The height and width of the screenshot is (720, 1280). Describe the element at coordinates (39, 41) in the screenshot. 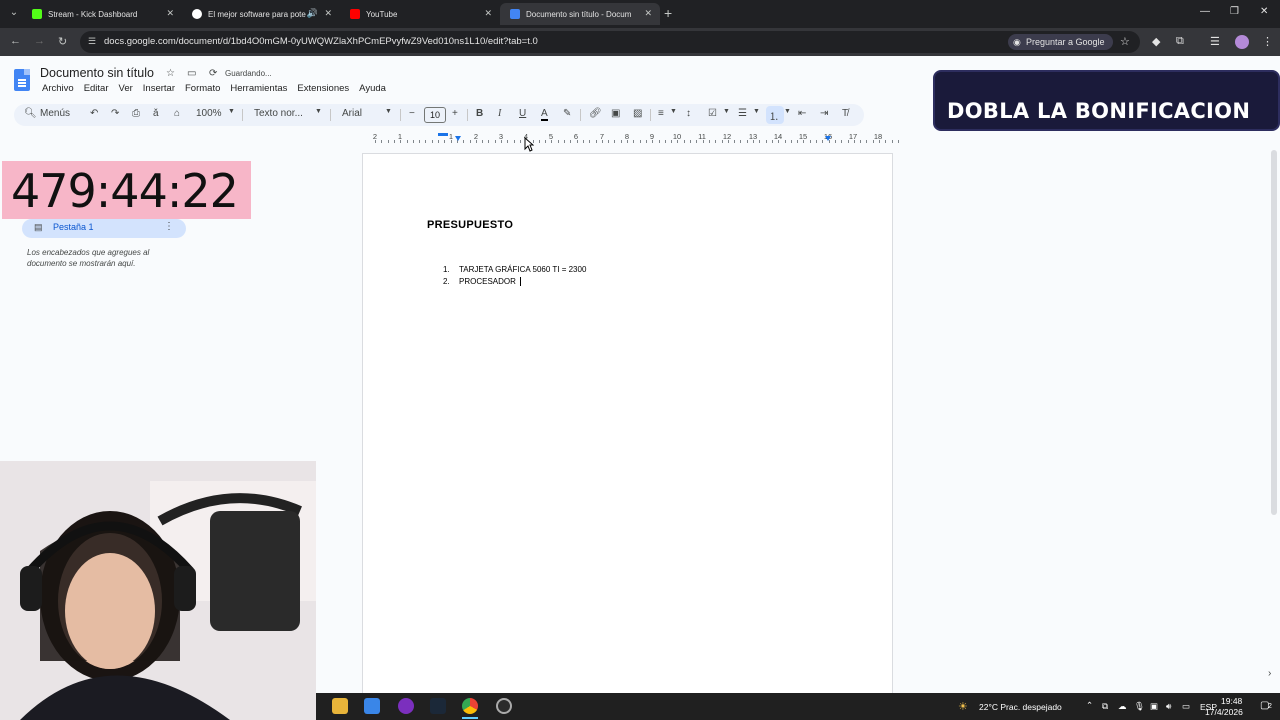

I see `forward-arrow-icon: →` at that location.